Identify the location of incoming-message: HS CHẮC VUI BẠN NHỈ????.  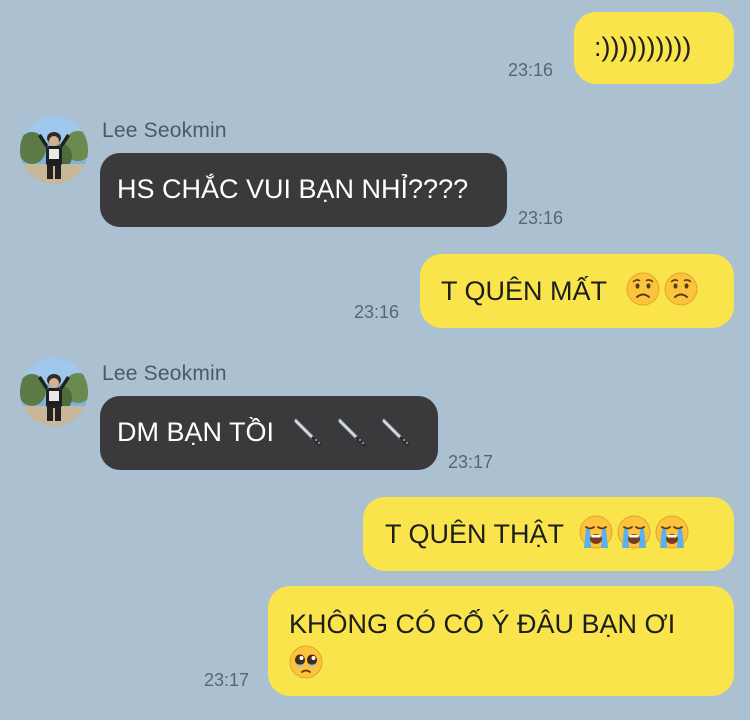
(303, 190).